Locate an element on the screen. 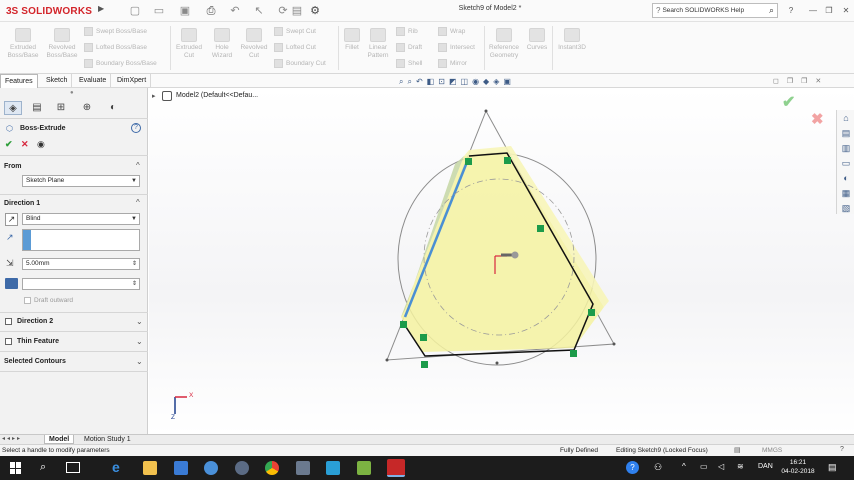 The height and width of the screenshot is (480, 854). people-icon: ⚇ is located at coordinates (658, 467).